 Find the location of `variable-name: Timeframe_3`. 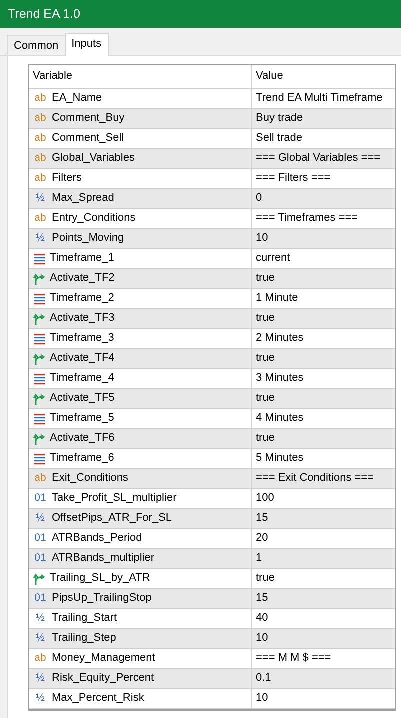

variable-name: Timeframe_3 is located at coordinates (82, 338).